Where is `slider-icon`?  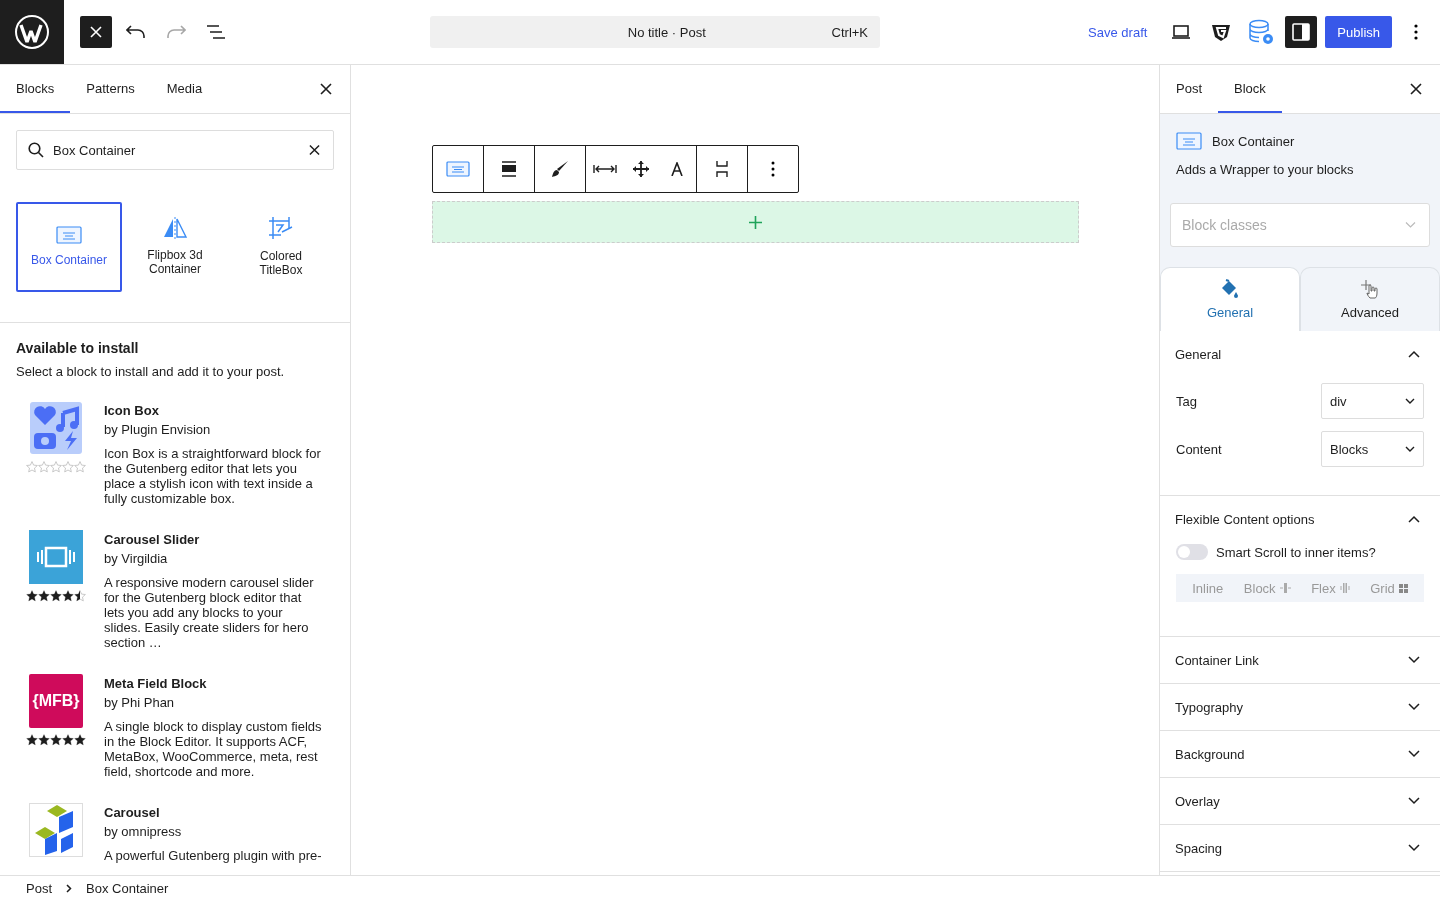
slider-icon is located at coordinates (56, 557).